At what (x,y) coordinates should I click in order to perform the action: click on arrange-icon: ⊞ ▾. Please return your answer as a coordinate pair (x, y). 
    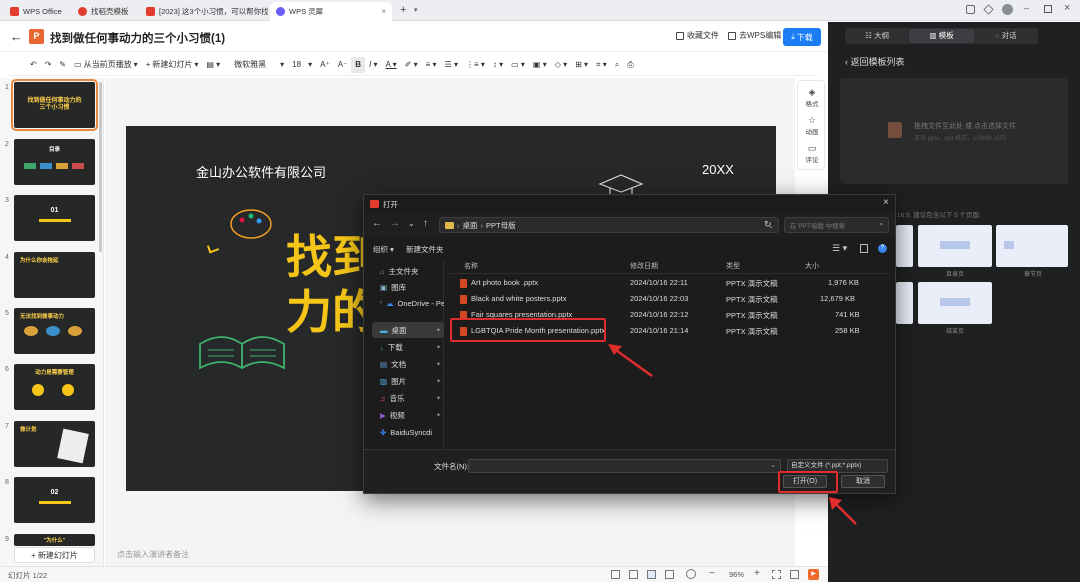
    Looking at the image, I should click on (581, 65).